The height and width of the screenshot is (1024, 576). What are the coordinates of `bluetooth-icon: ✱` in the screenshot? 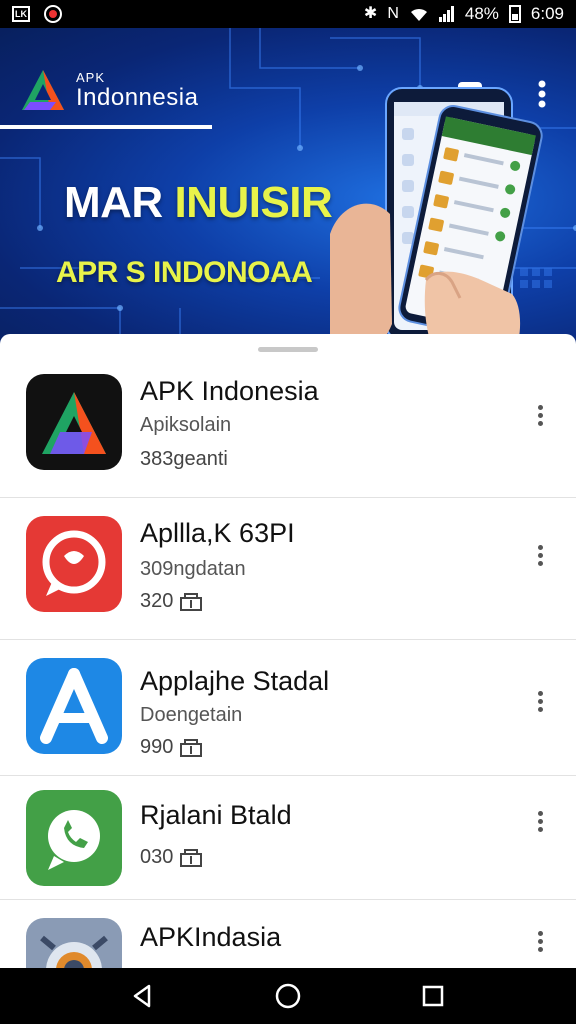 It's located at (370, 13).